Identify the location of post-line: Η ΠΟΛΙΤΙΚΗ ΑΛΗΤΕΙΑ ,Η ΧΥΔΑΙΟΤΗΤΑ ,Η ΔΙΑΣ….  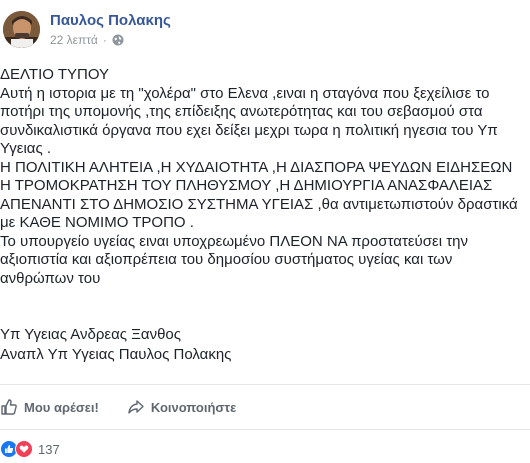
(256, 167).